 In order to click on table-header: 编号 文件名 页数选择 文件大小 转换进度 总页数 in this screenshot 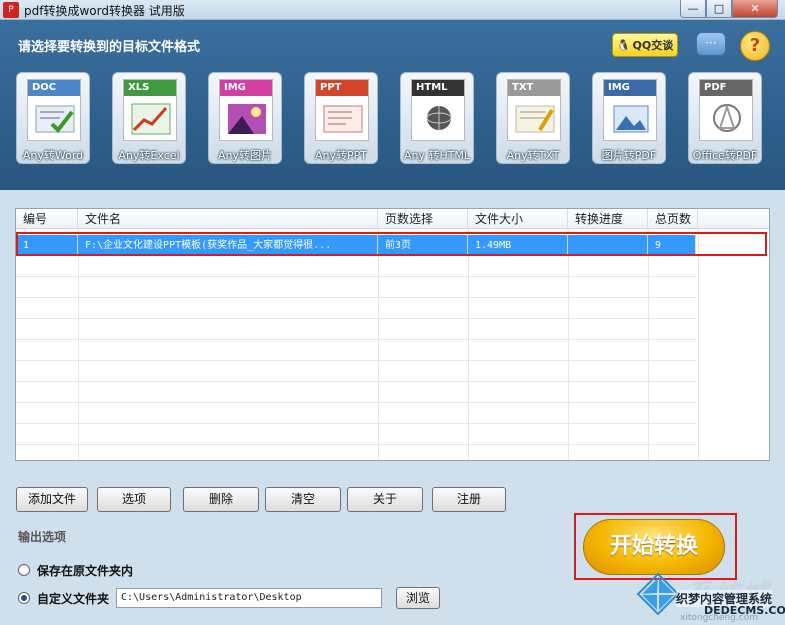, I will do `click(392, 219)`.